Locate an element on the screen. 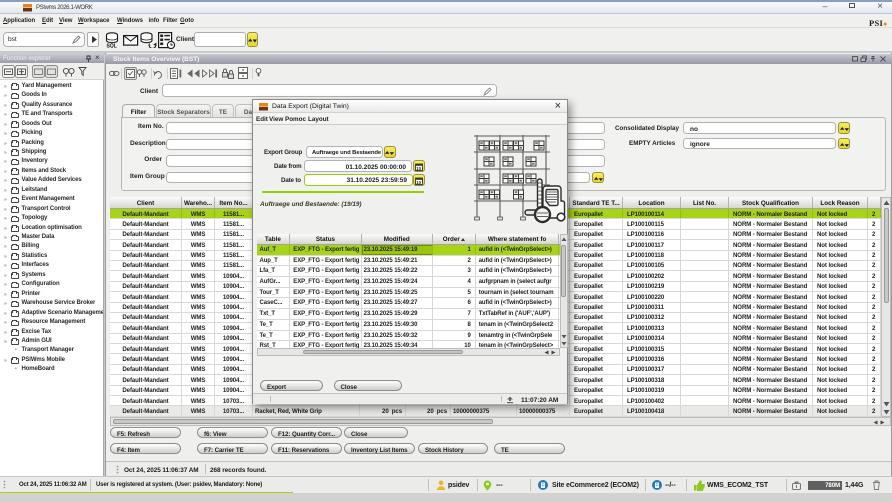  svg-text: SQL is located at coordinates (112, 46).